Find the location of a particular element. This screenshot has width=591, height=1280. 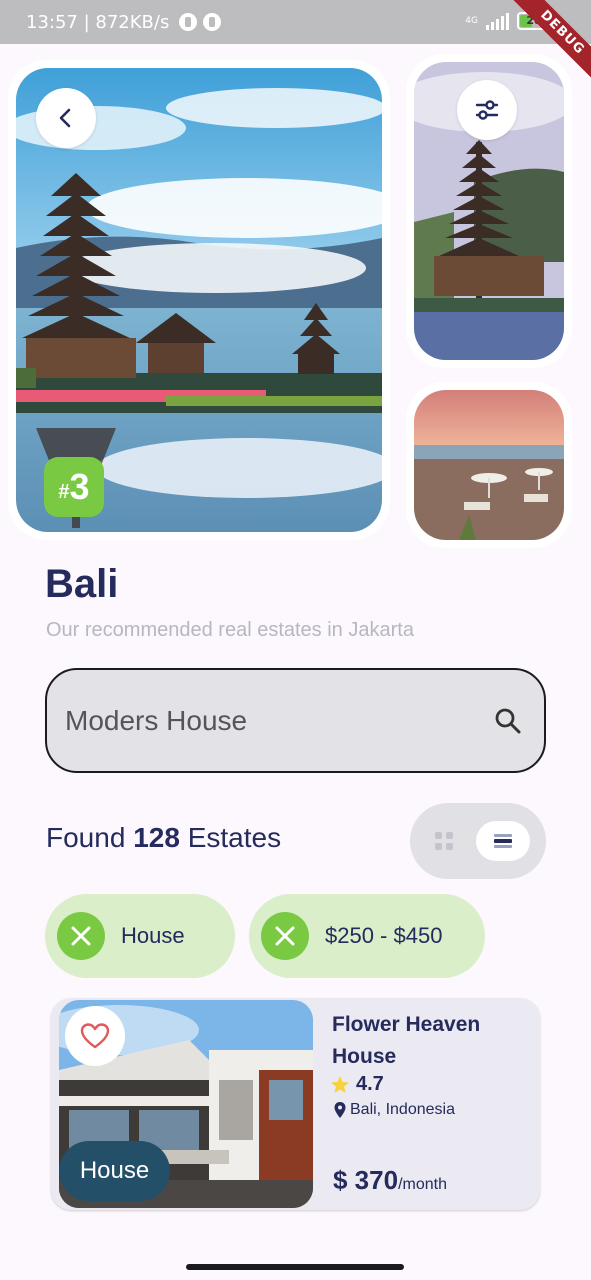

page-subtitle: Our recommended real estates in Jakarta is located at coordinates (230, 630).